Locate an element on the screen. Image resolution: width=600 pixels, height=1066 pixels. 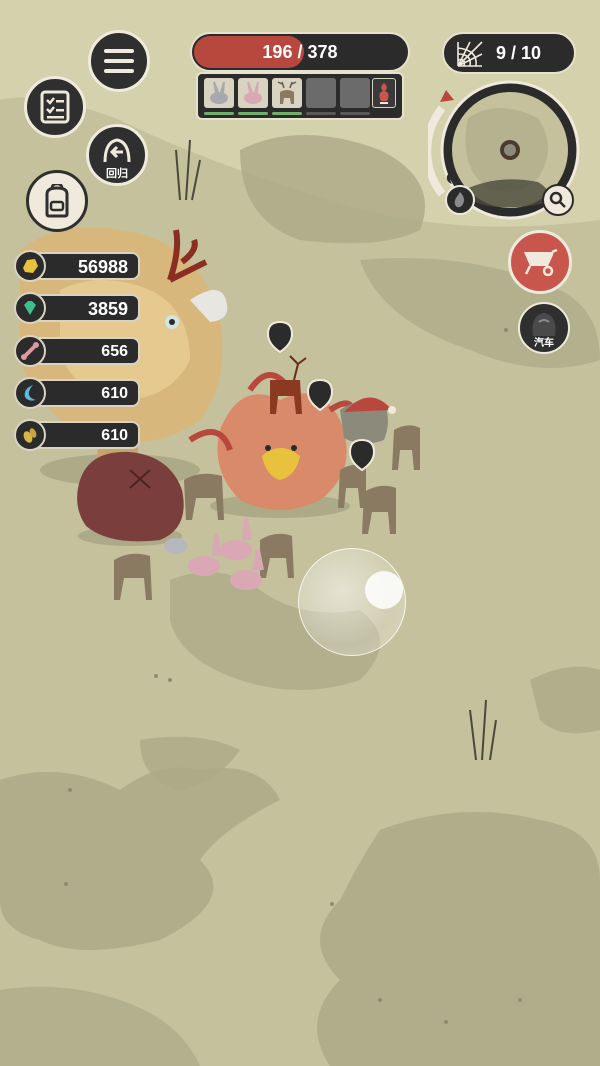
return-label: 回归 is located at coordinates (117, 173).